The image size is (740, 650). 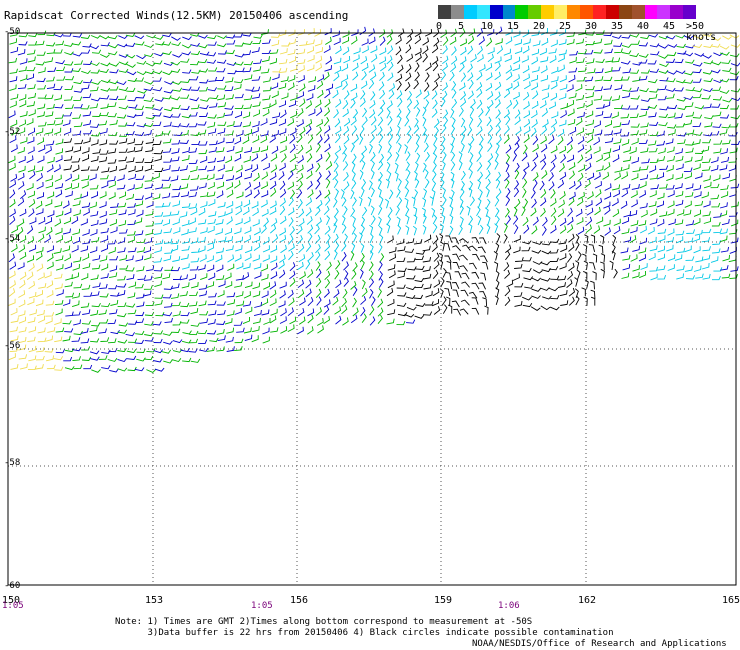 I want to click on legend-label: 35, so click(x=617, y=26).